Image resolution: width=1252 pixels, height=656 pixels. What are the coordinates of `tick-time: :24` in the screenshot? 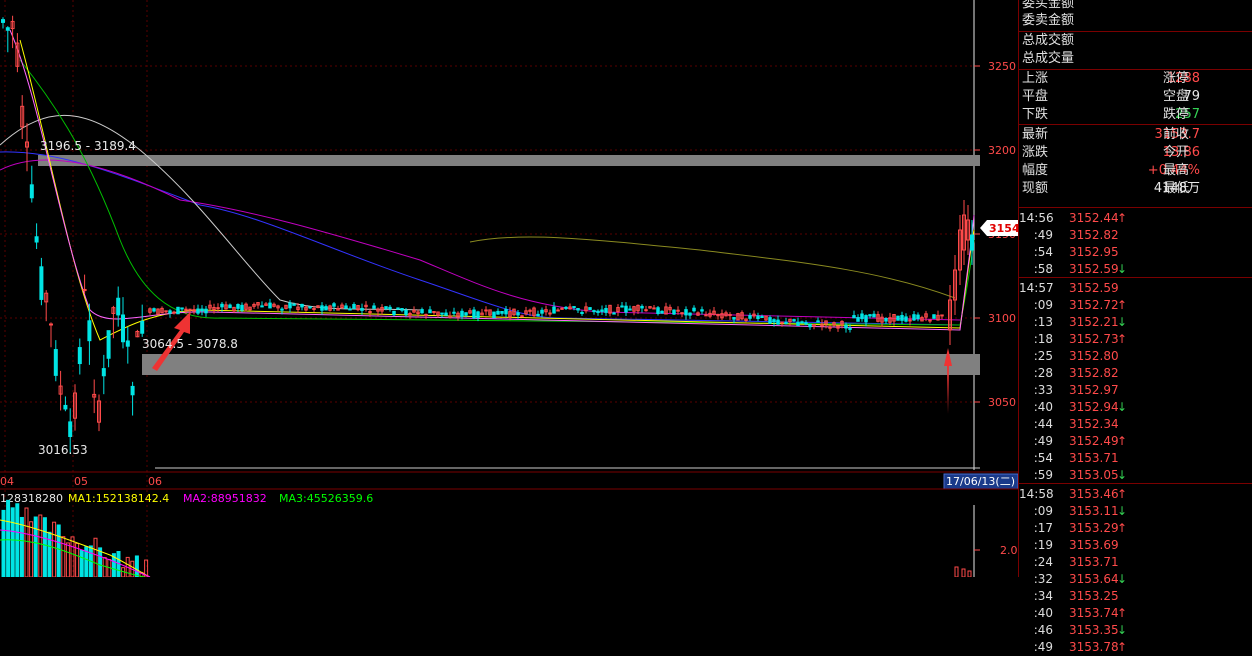 It's located at (1043, 562).